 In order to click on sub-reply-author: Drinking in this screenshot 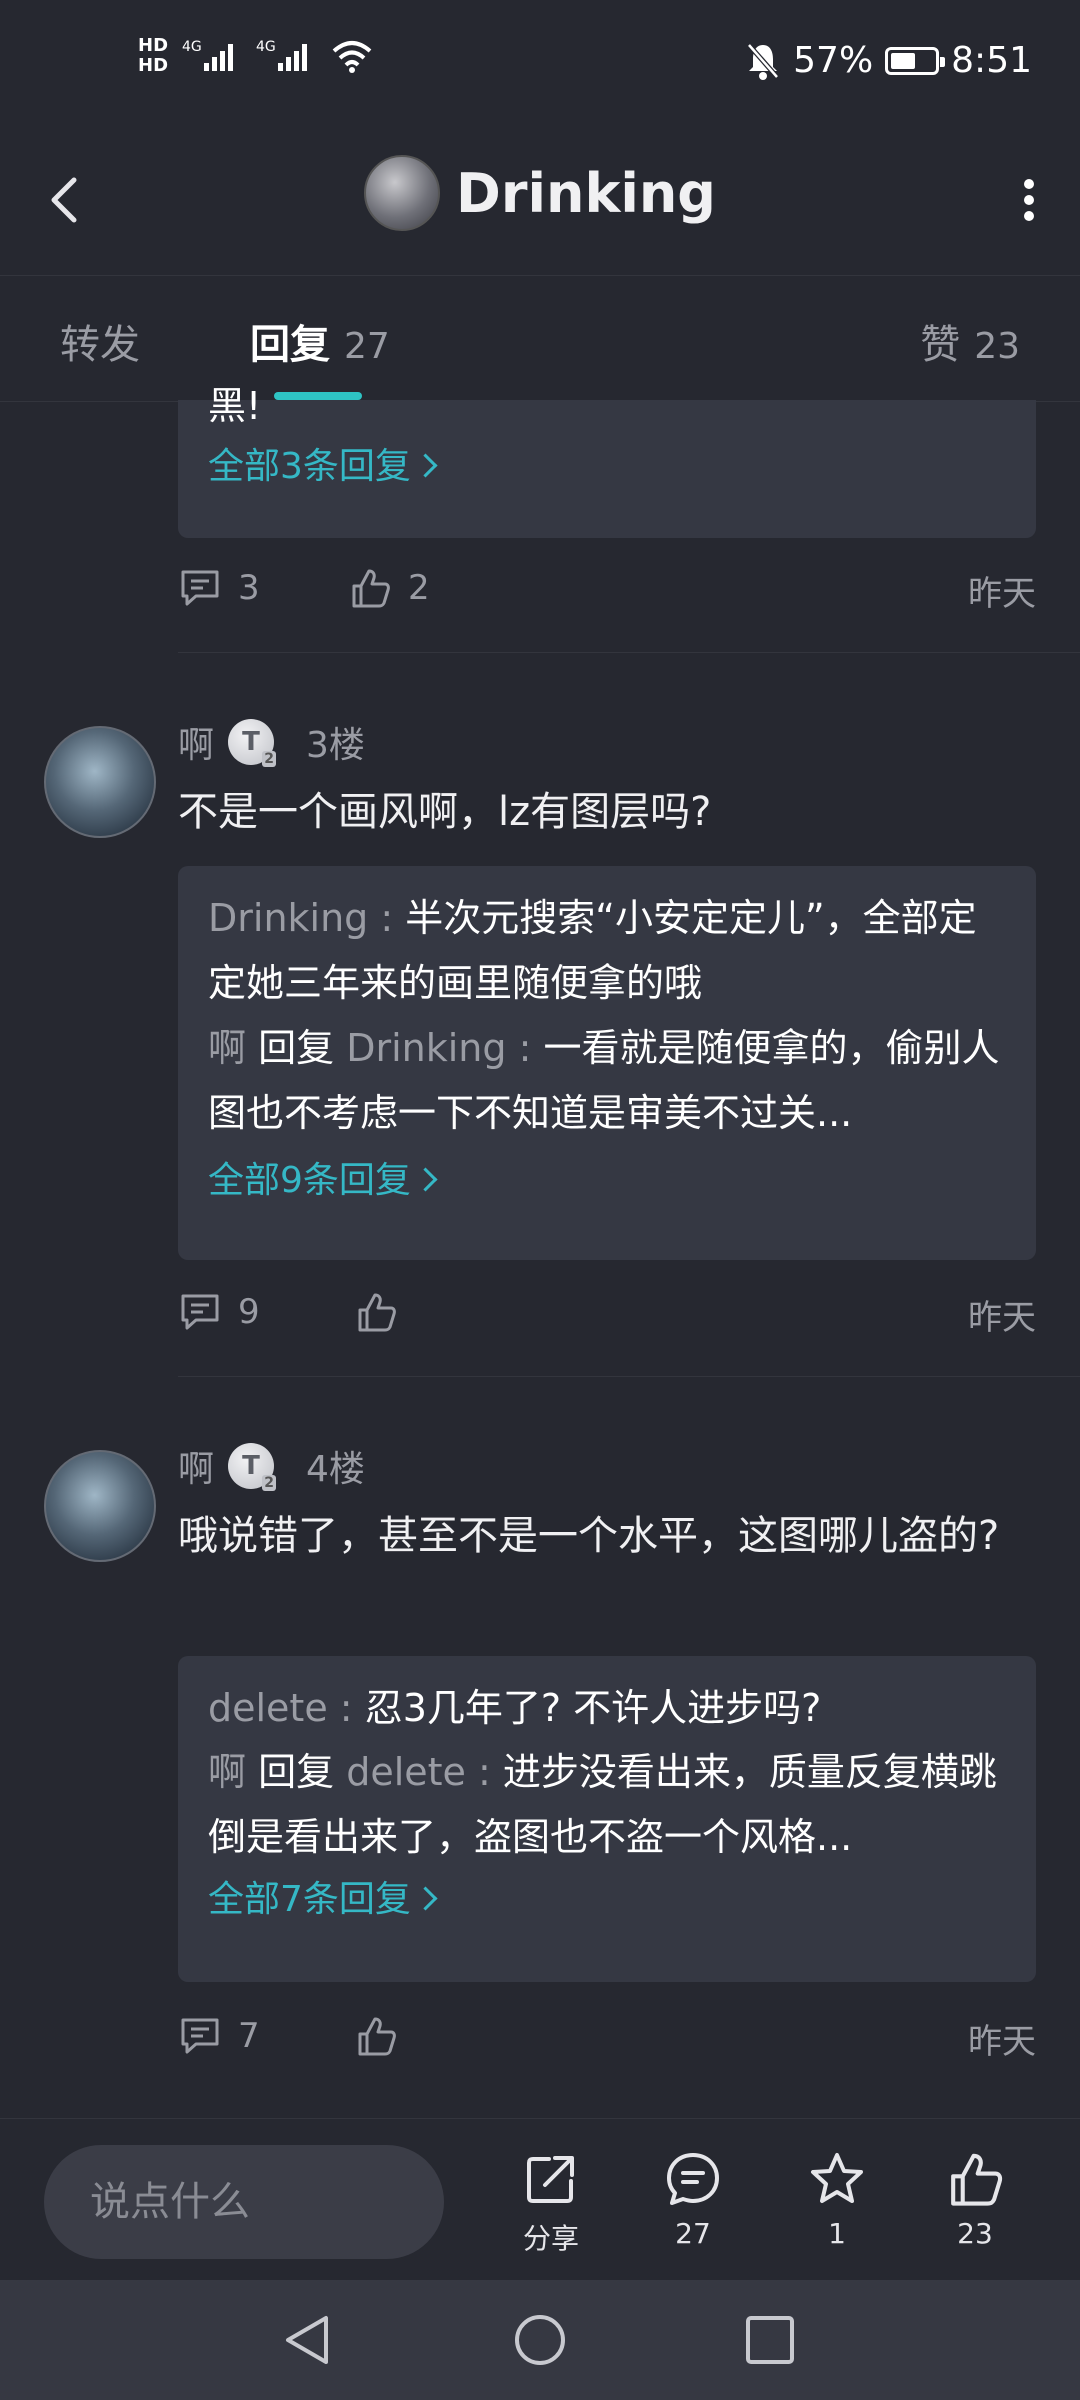, I will do `click(288, 918)`.